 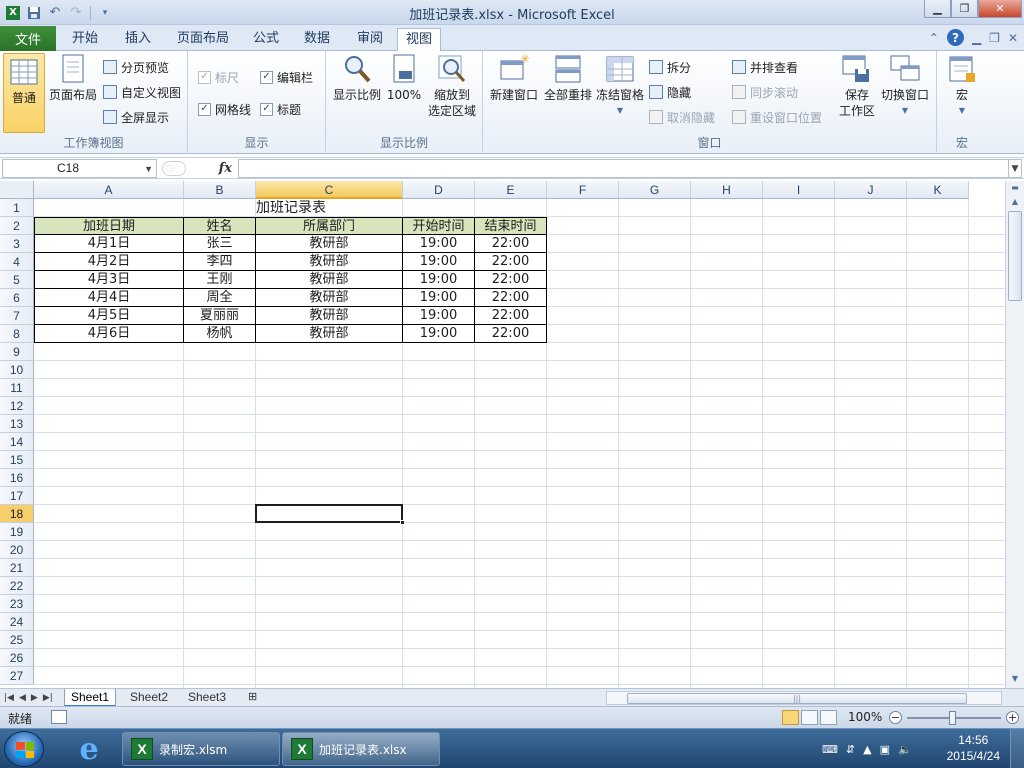 I want to click on row-header-6: 6, so click(x=17, y=298).